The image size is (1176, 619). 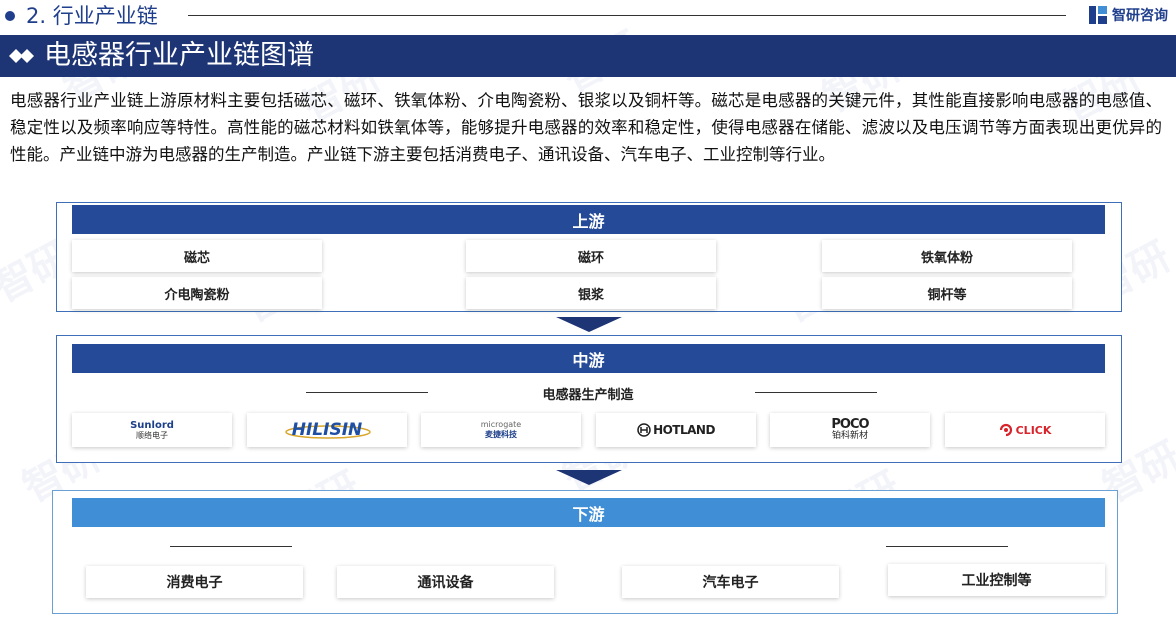 What do you see at coordinates (10, 16) in the screenshot?
I see `bullet-dot` at bounding box center [10, 16].